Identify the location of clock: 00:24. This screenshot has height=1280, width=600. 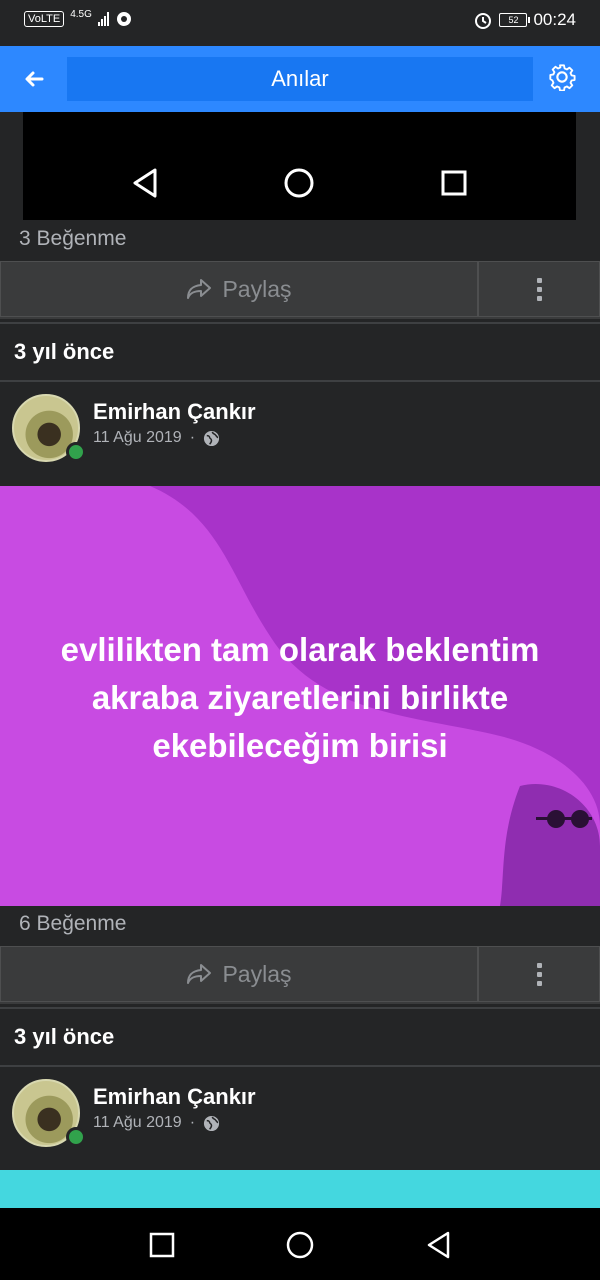
(554, 19).